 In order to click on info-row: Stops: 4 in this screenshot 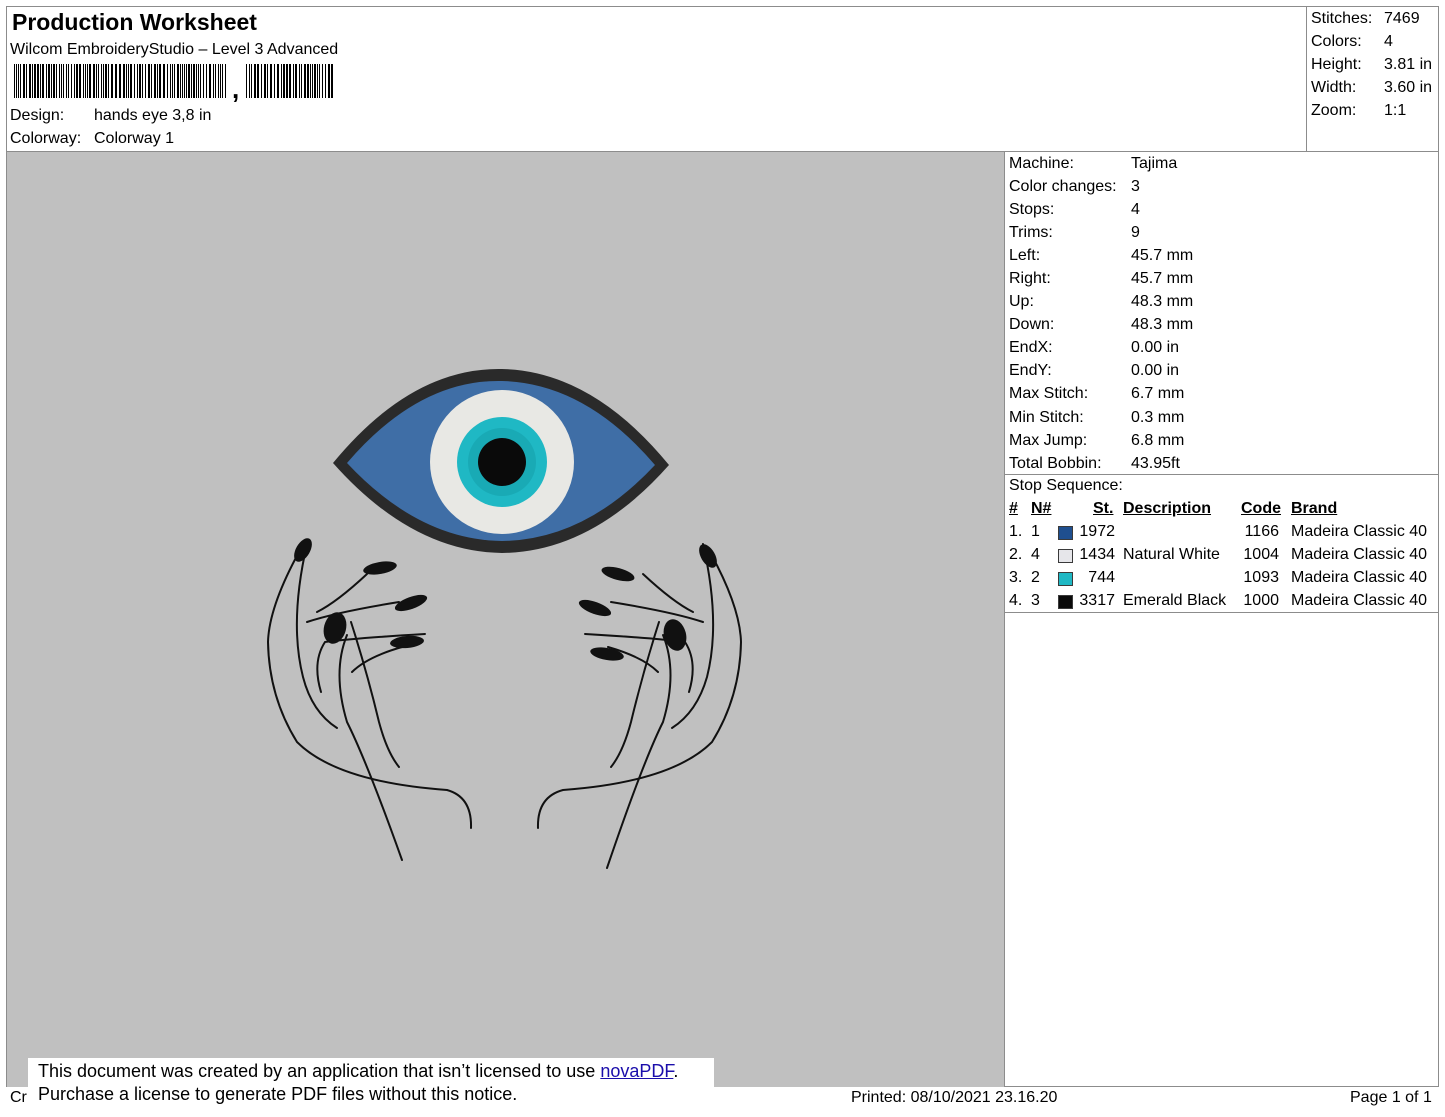, I will do `click(1074, 209)`.